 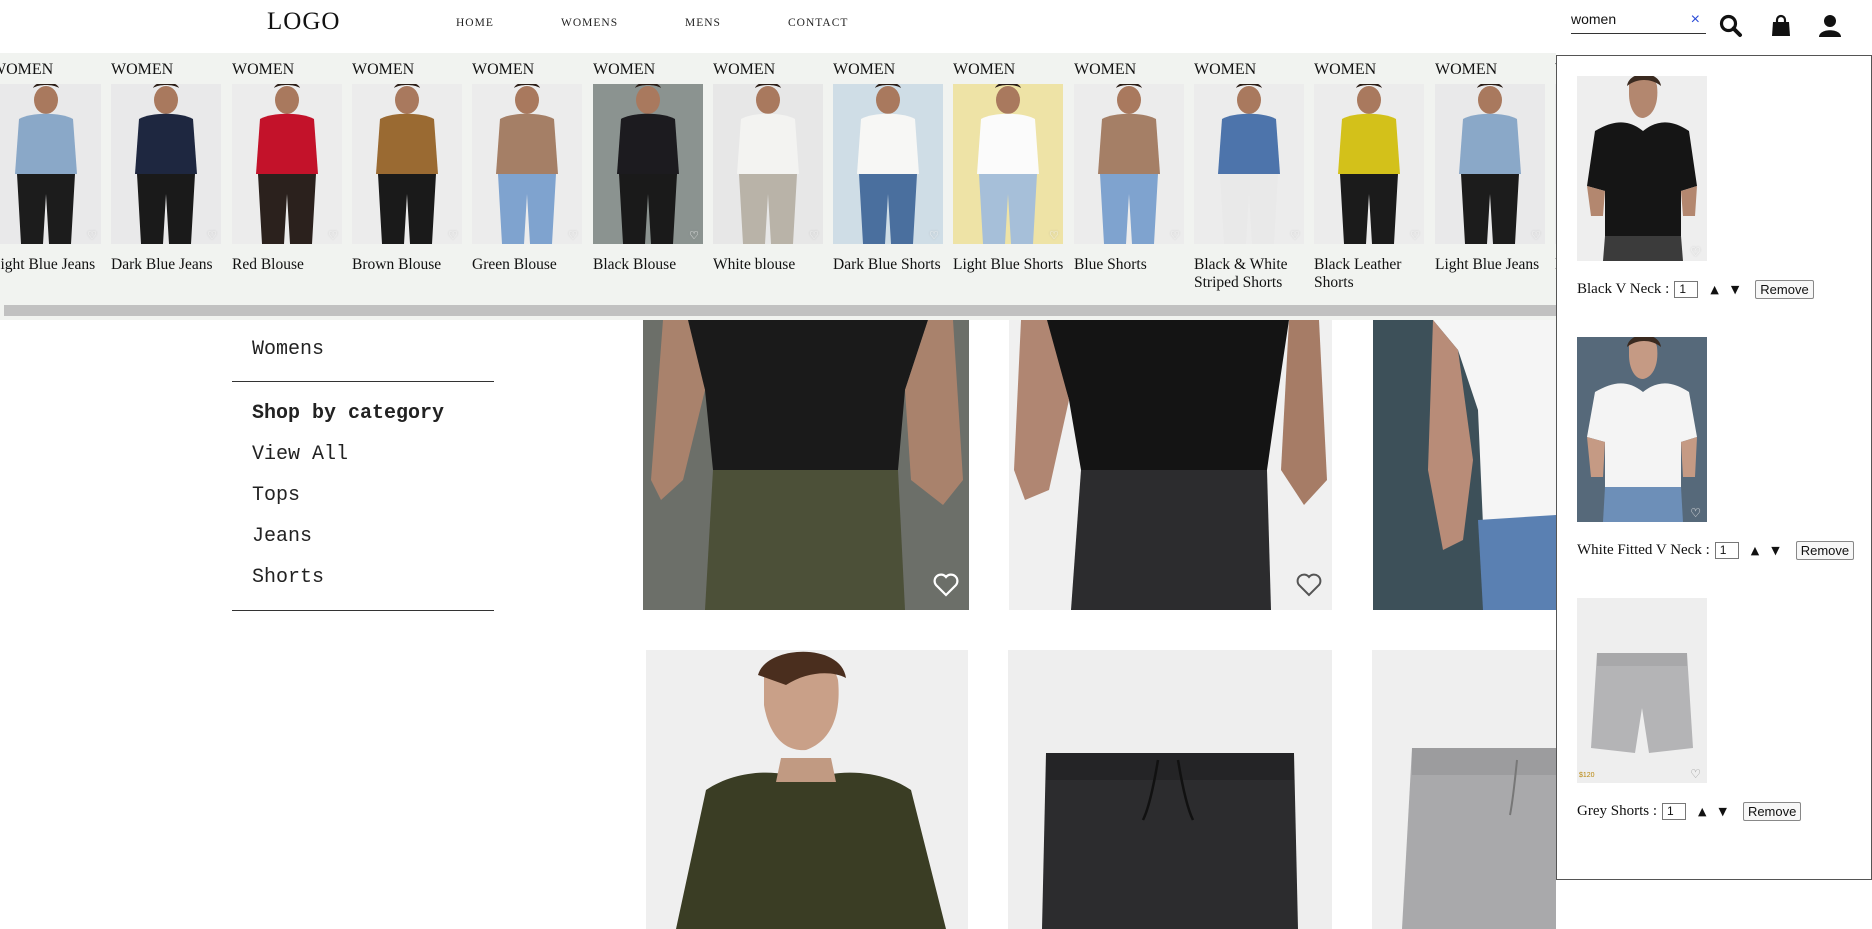 I want to click on search-result-card: WOMEN ♡ Dark Blue Shorts, so click(x=891, y=163).